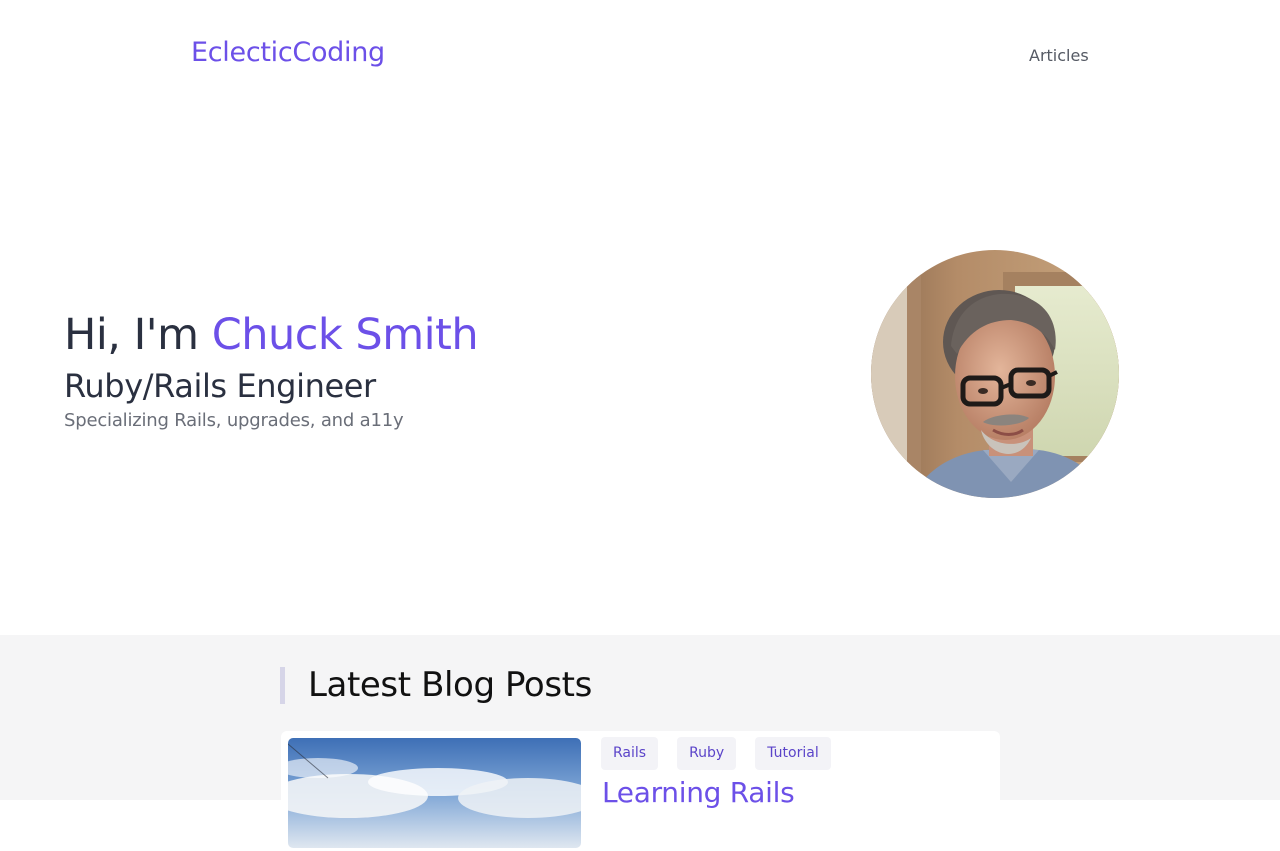  Describe the element at coordinates (220, 386) in the screenshot. I see `hero-role: Ruby/Rails Engineer` at that location.